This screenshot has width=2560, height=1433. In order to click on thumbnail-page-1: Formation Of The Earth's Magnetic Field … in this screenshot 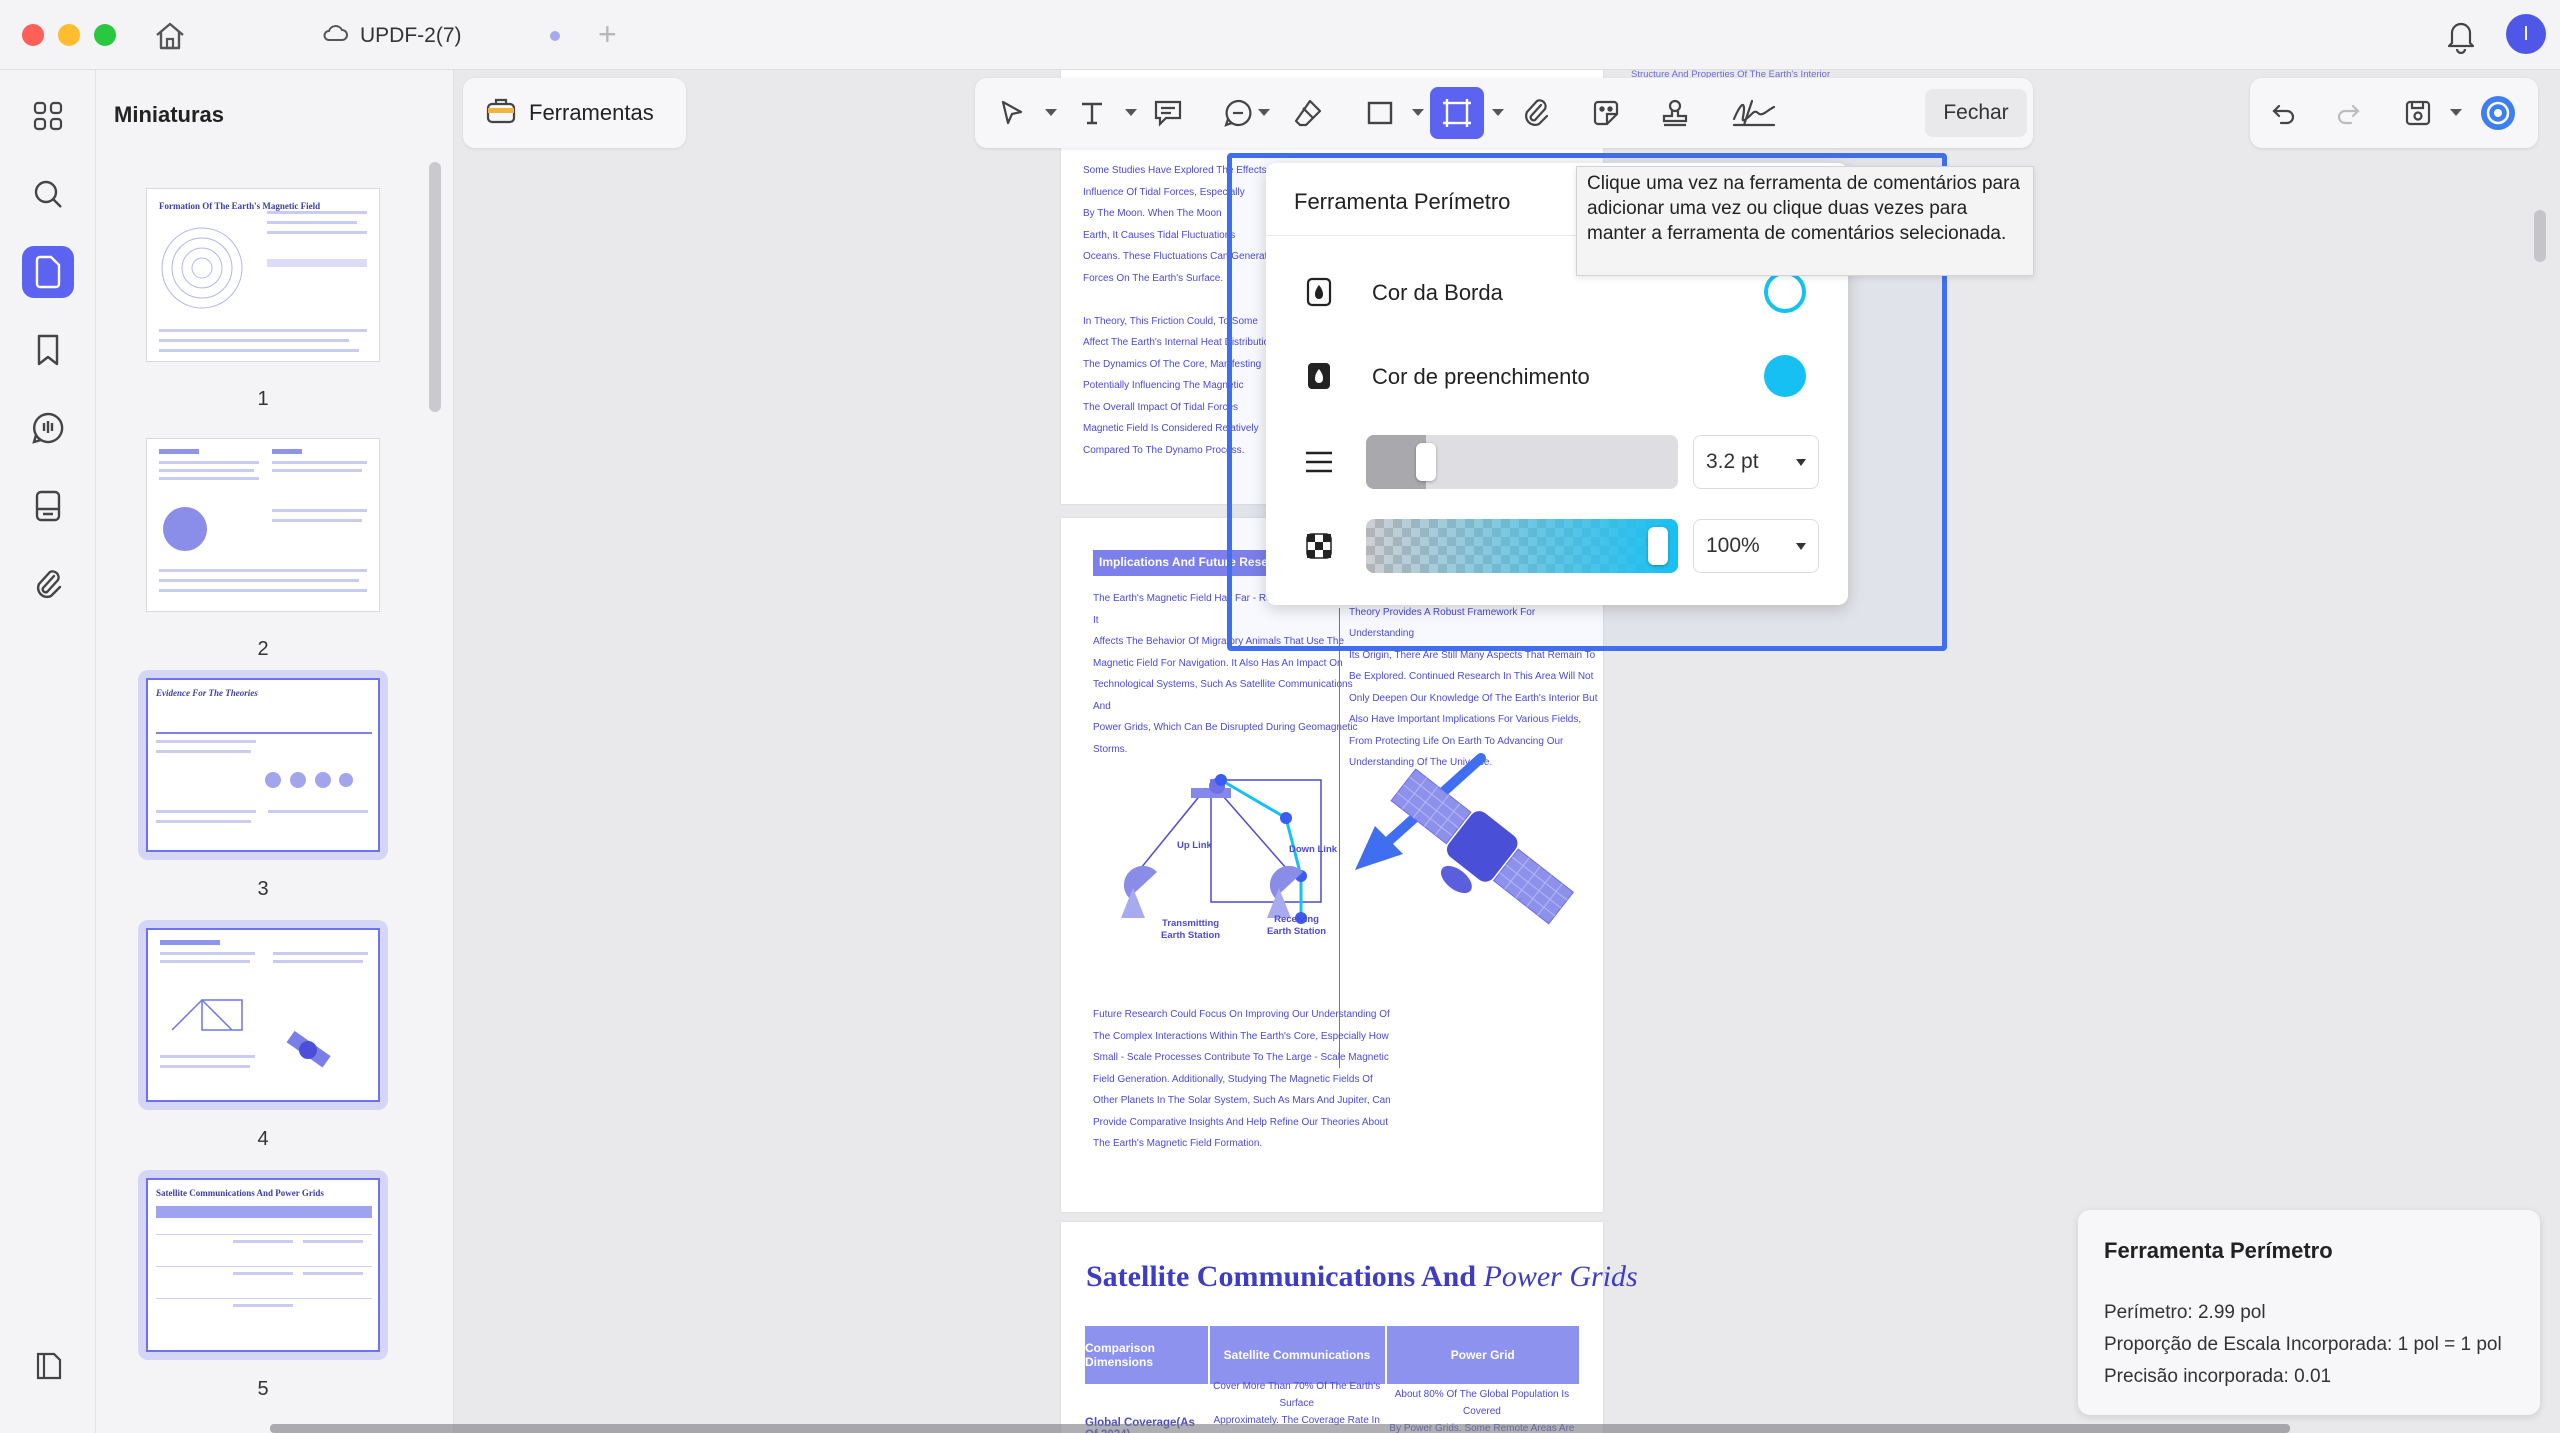, I will do `click(263, 295)`.